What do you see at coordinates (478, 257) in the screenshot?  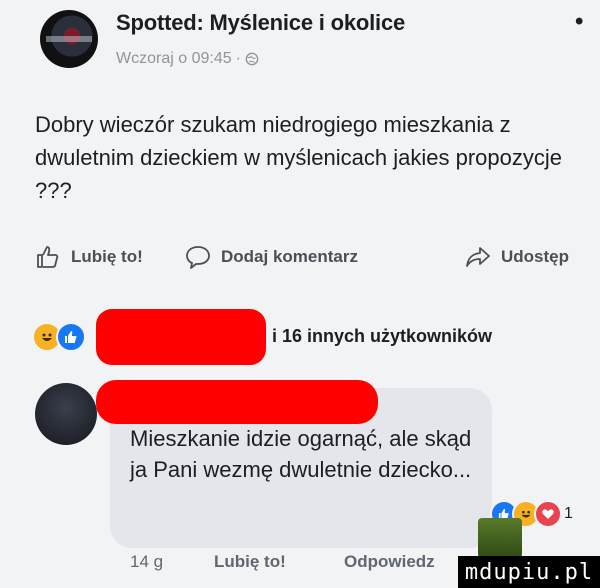 I see `share-icon` at bounding box center [478, 257].